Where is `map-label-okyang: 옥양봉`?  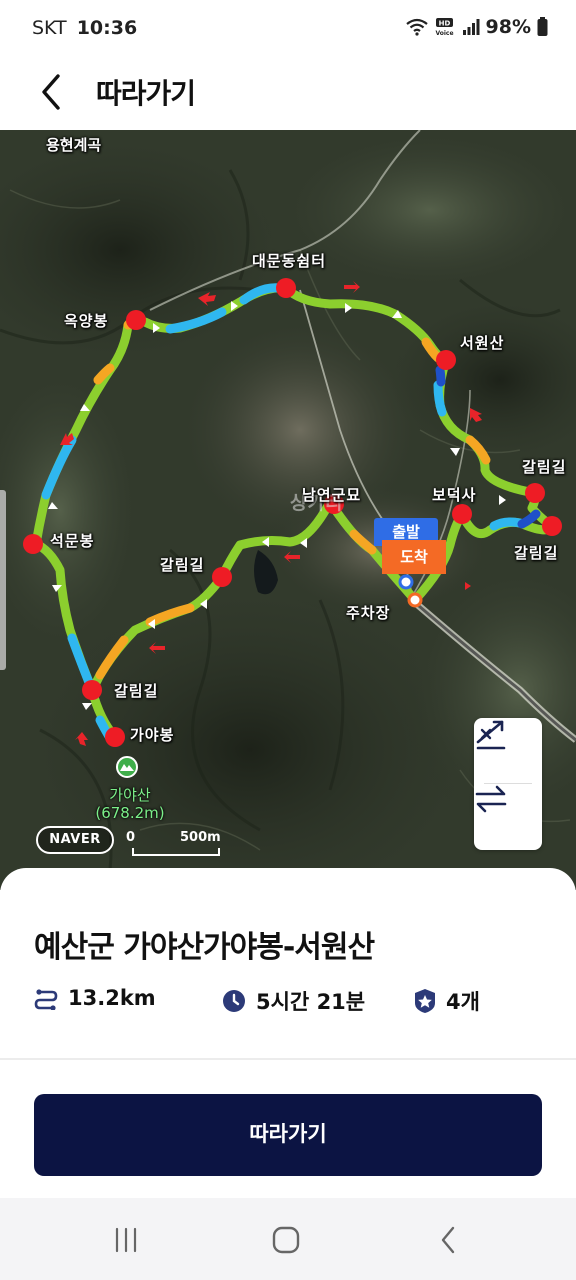 map-label-okyang: 옥양봉 is located at coordinates (86, 321).